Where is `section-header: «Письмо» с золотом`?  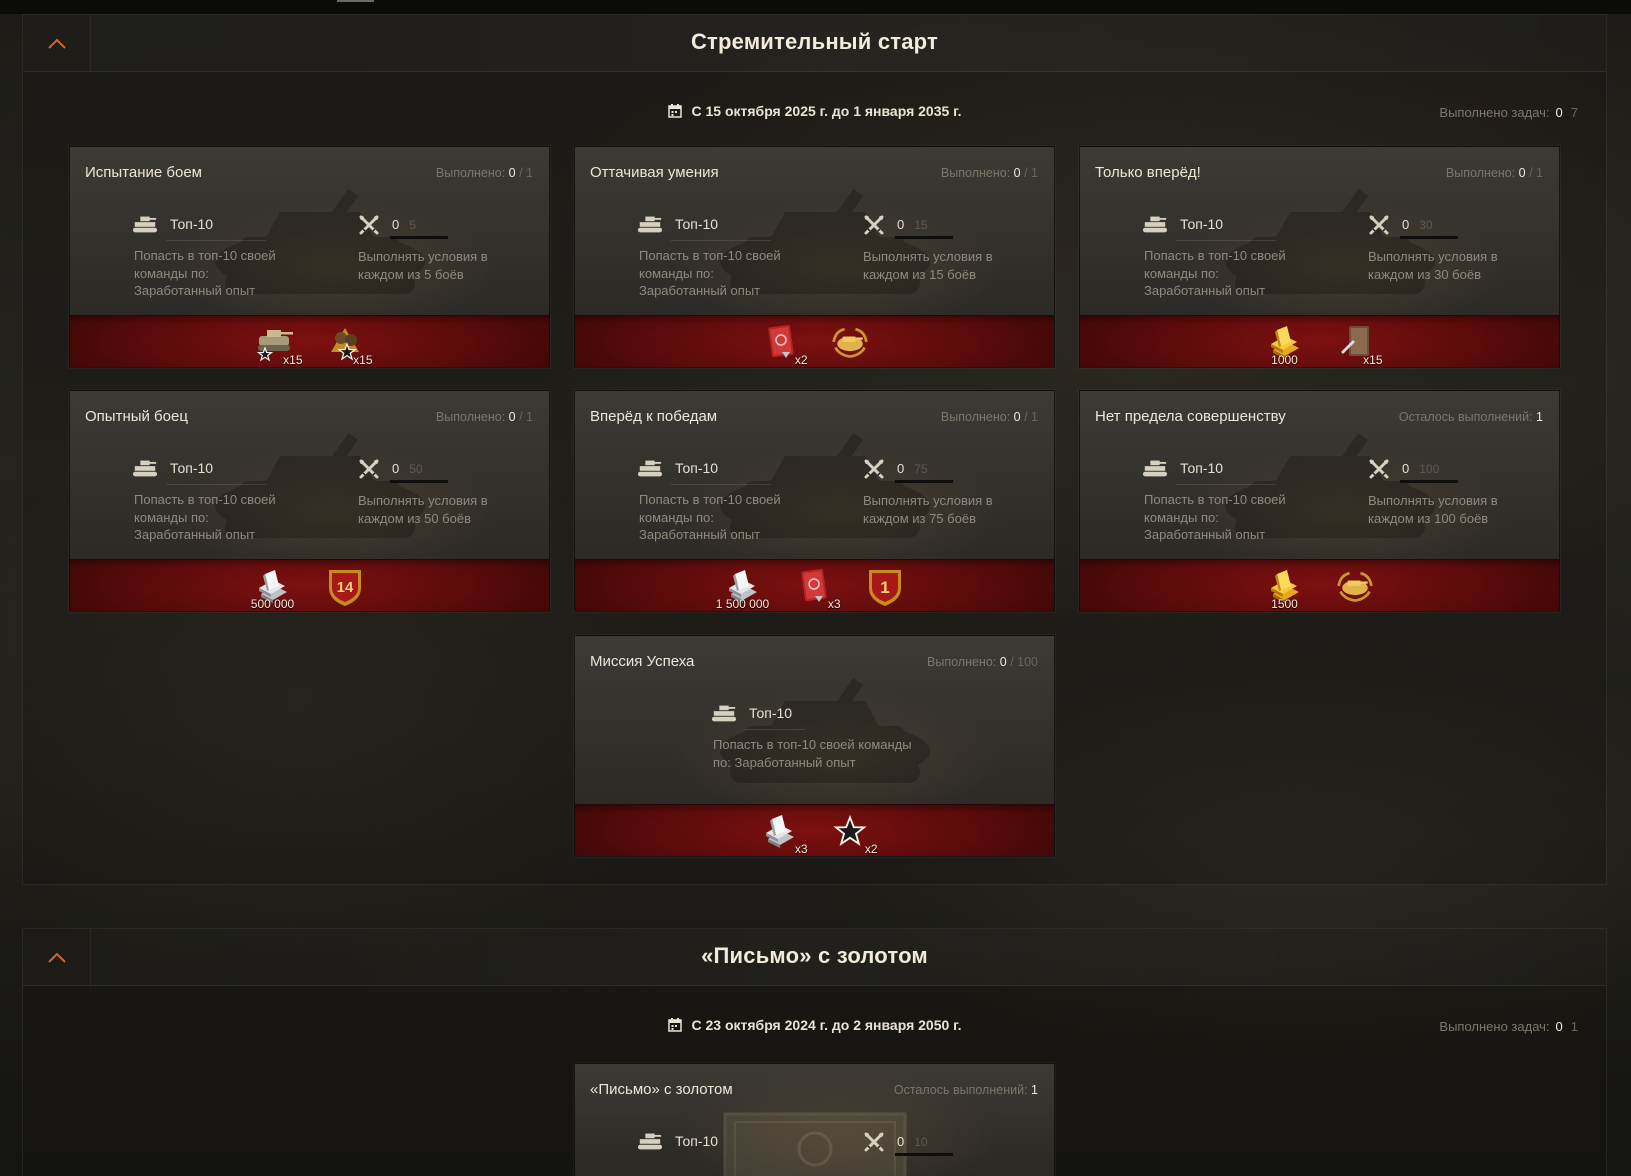 section-header: «Письмо» с золотом is located at coordinates (814, 957).